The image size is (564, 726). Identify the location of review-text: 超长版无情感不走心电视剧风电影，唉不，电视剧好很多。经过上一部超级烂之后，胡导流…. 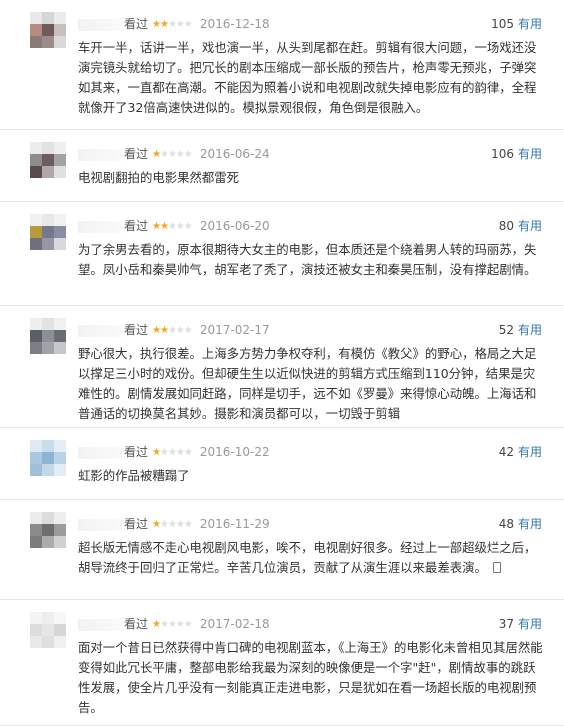
(311, 558).